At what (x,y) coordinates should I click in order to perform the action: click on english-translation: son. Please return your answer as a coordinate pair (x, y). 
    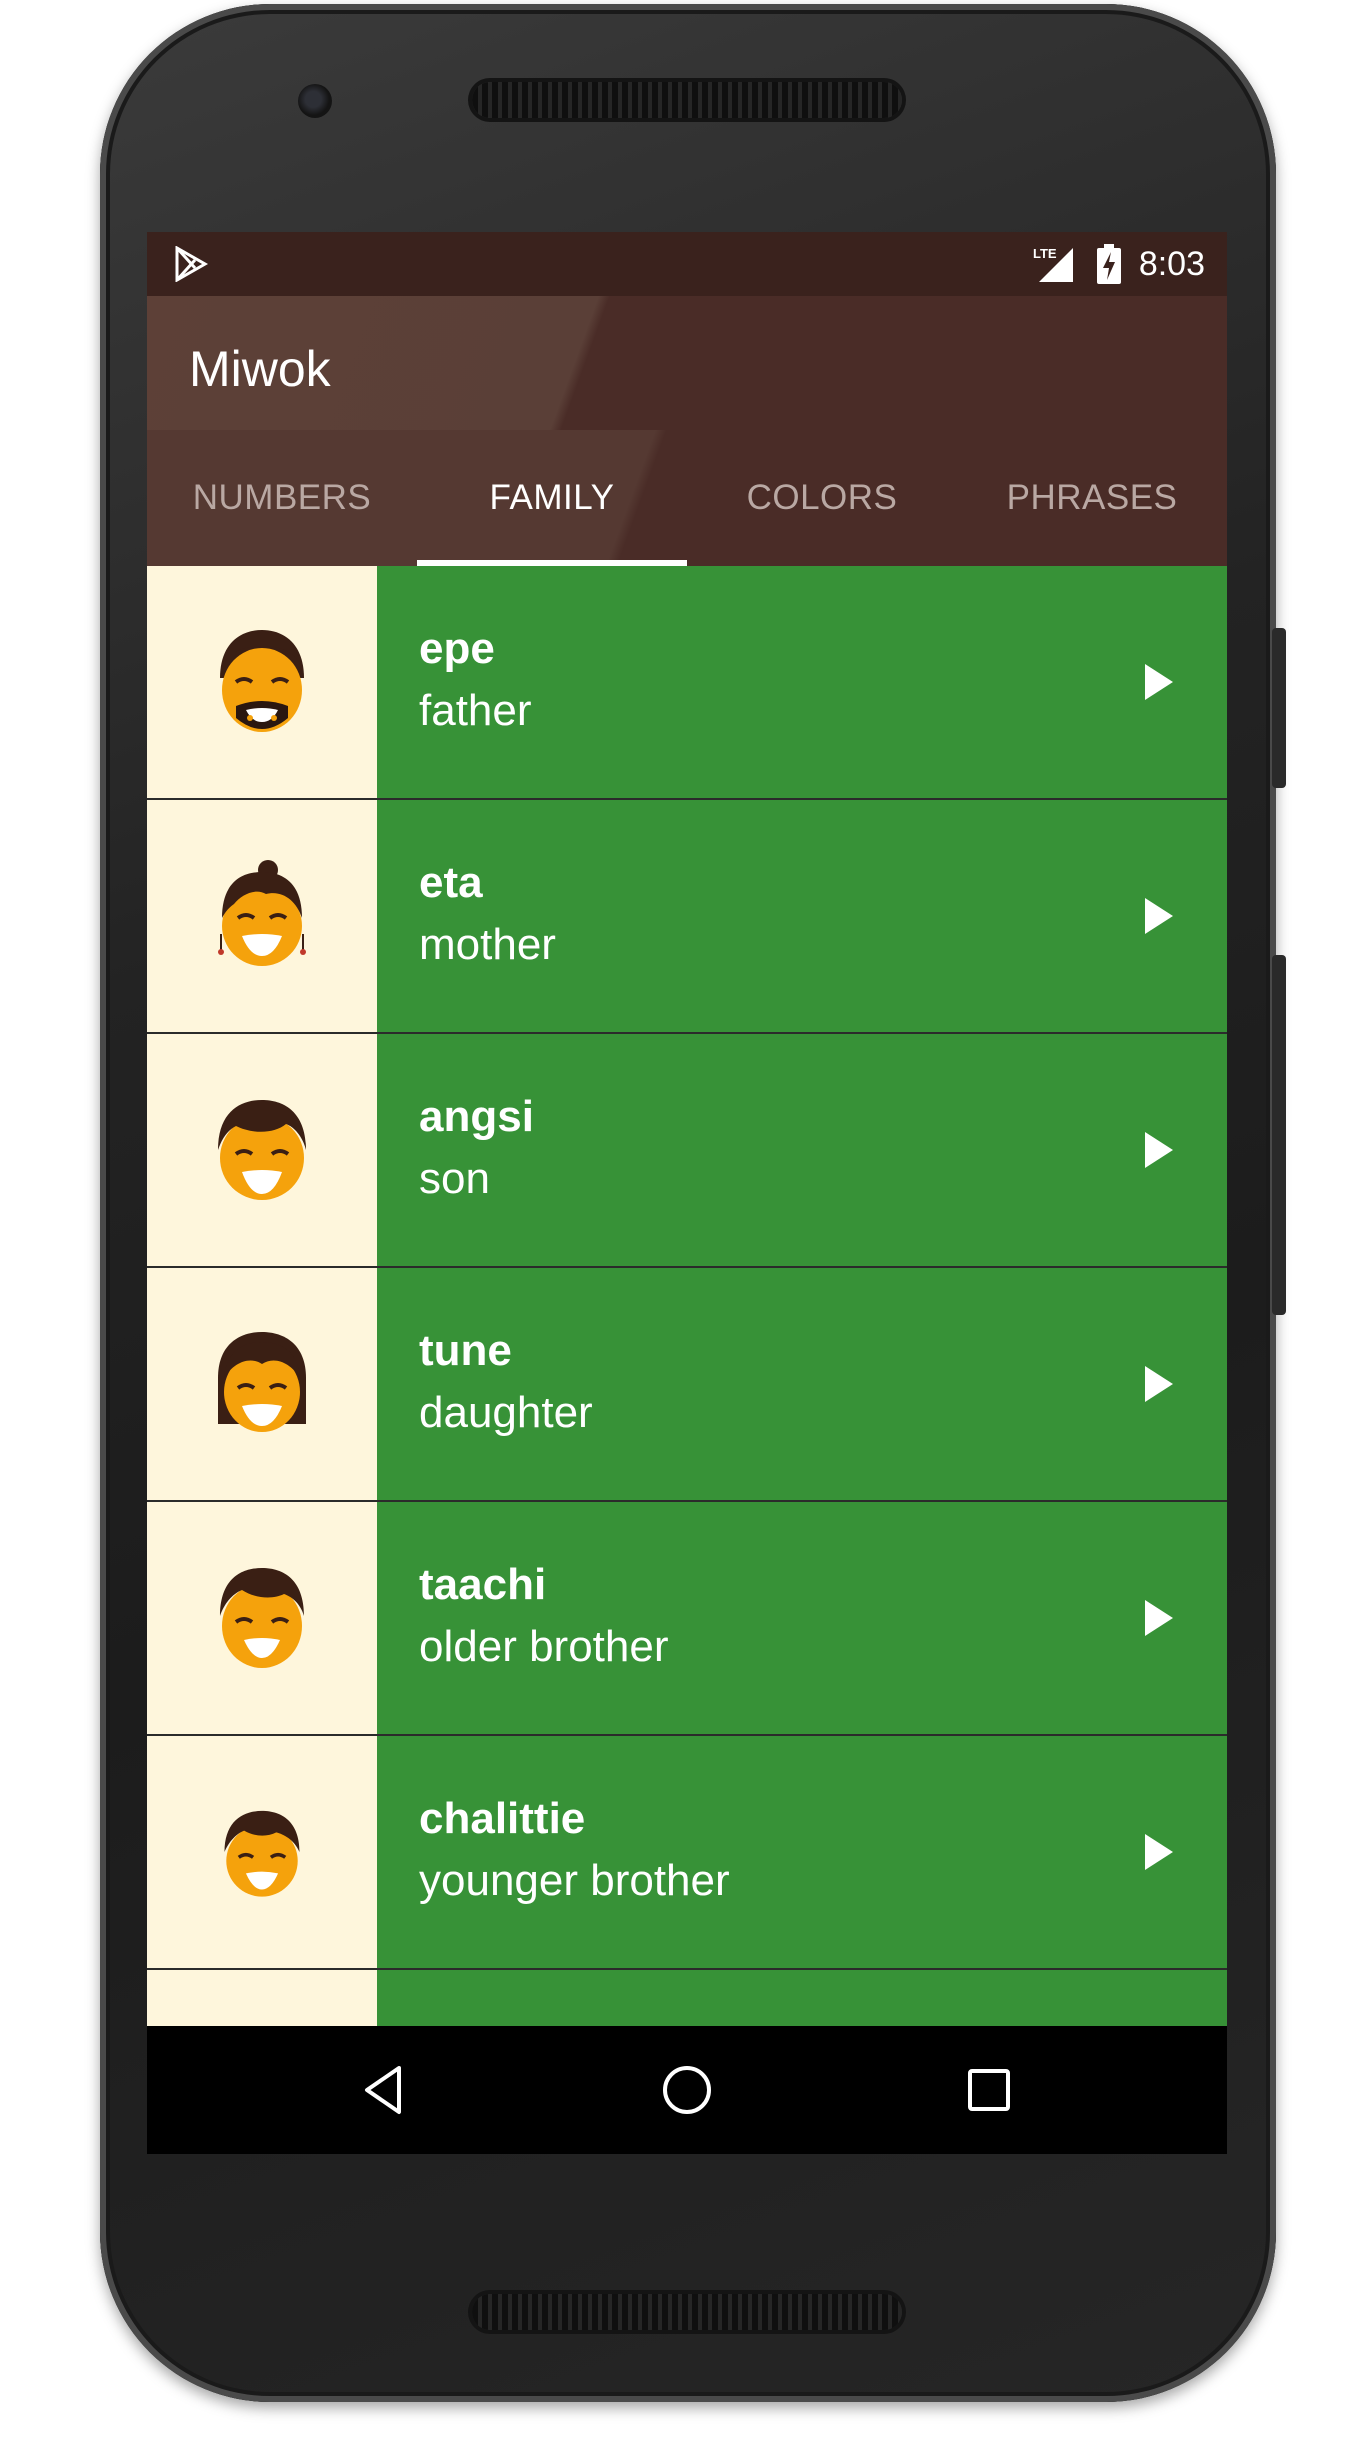
    Looking at the image, I should click on (454, 1178).